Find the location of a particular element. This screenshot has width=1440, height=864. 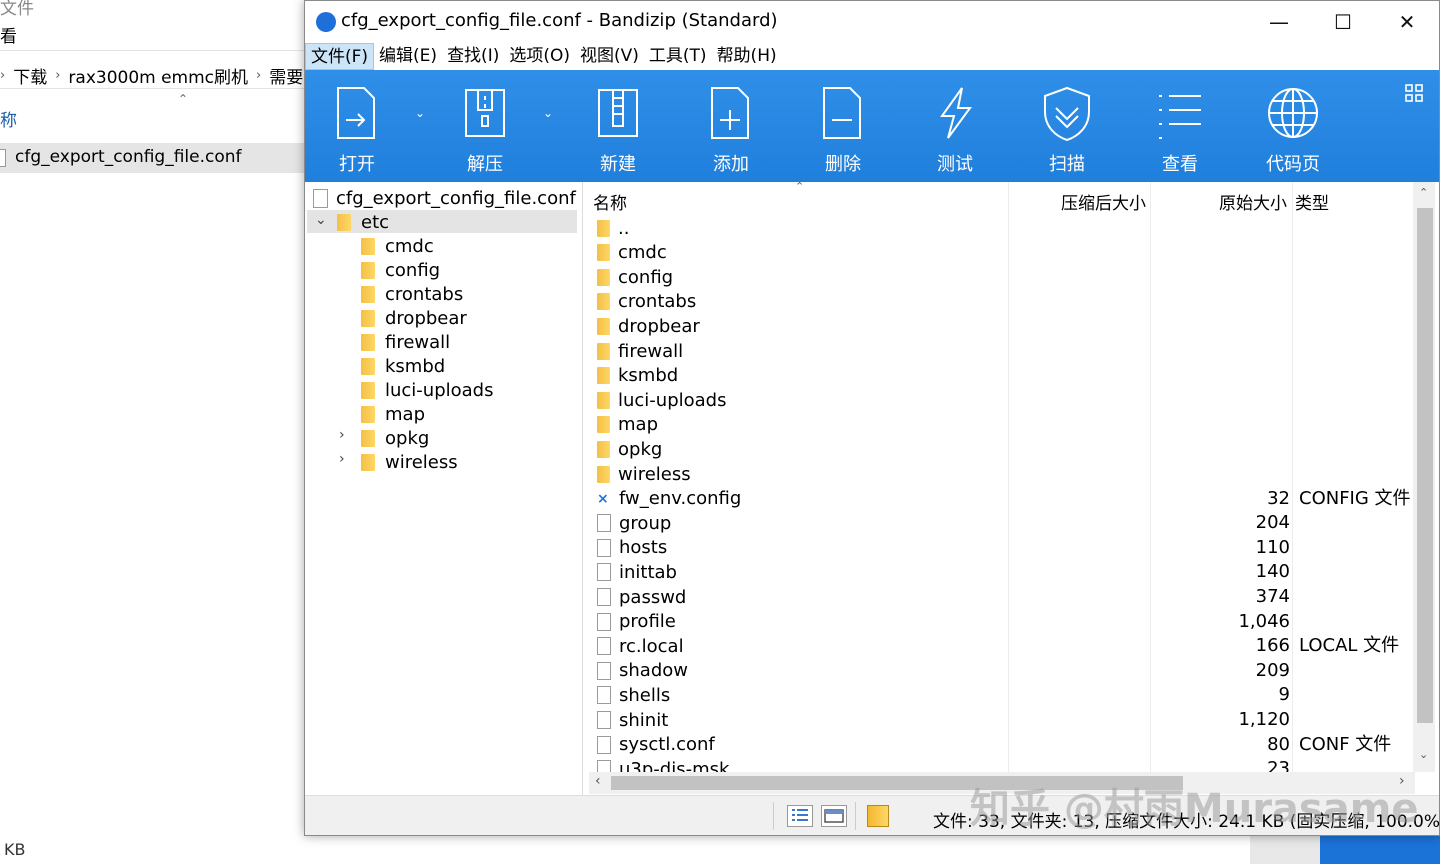

archive-info-icon is located at coordinates (878, 816).